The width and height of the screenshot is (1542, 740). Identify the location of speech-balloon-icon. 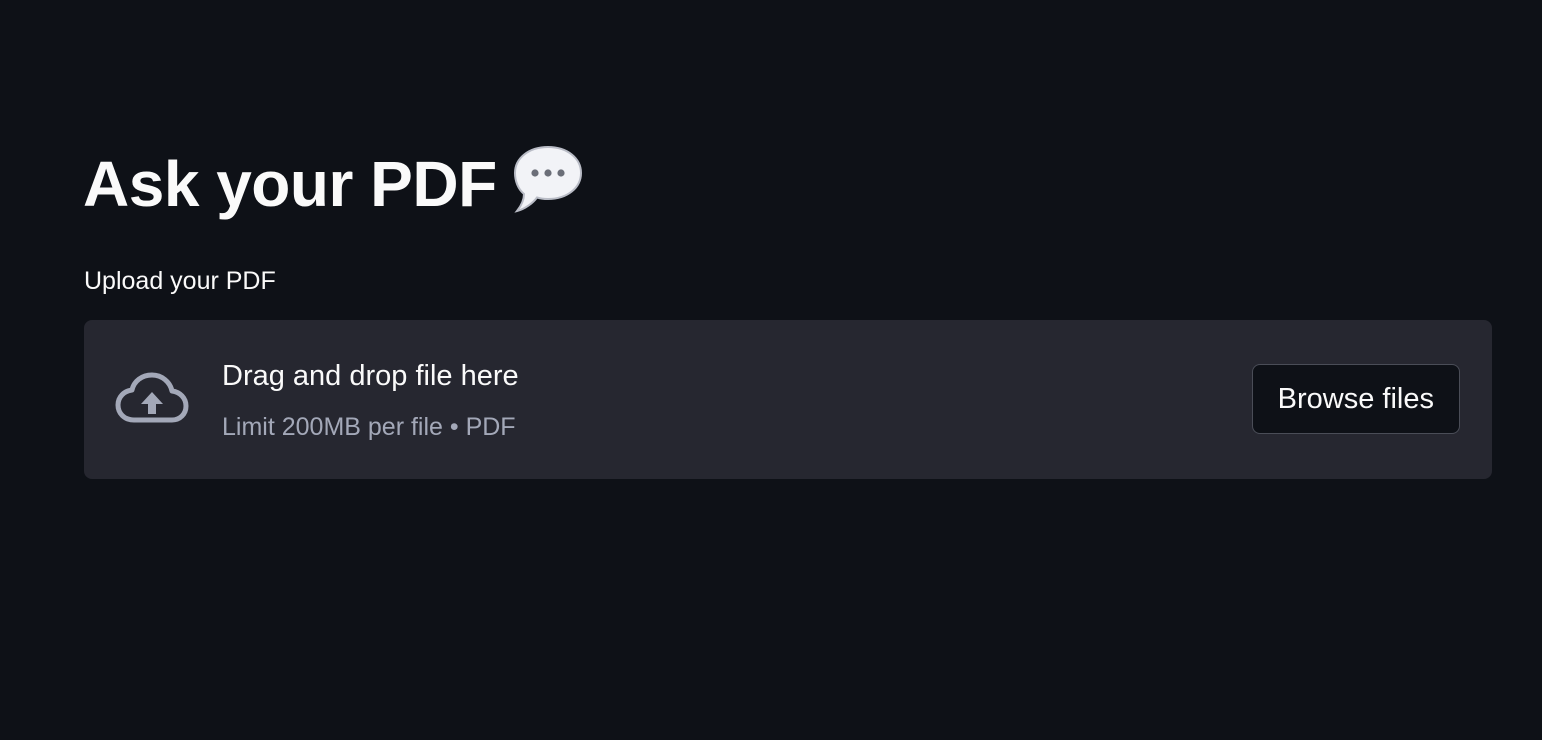
(547, 179).